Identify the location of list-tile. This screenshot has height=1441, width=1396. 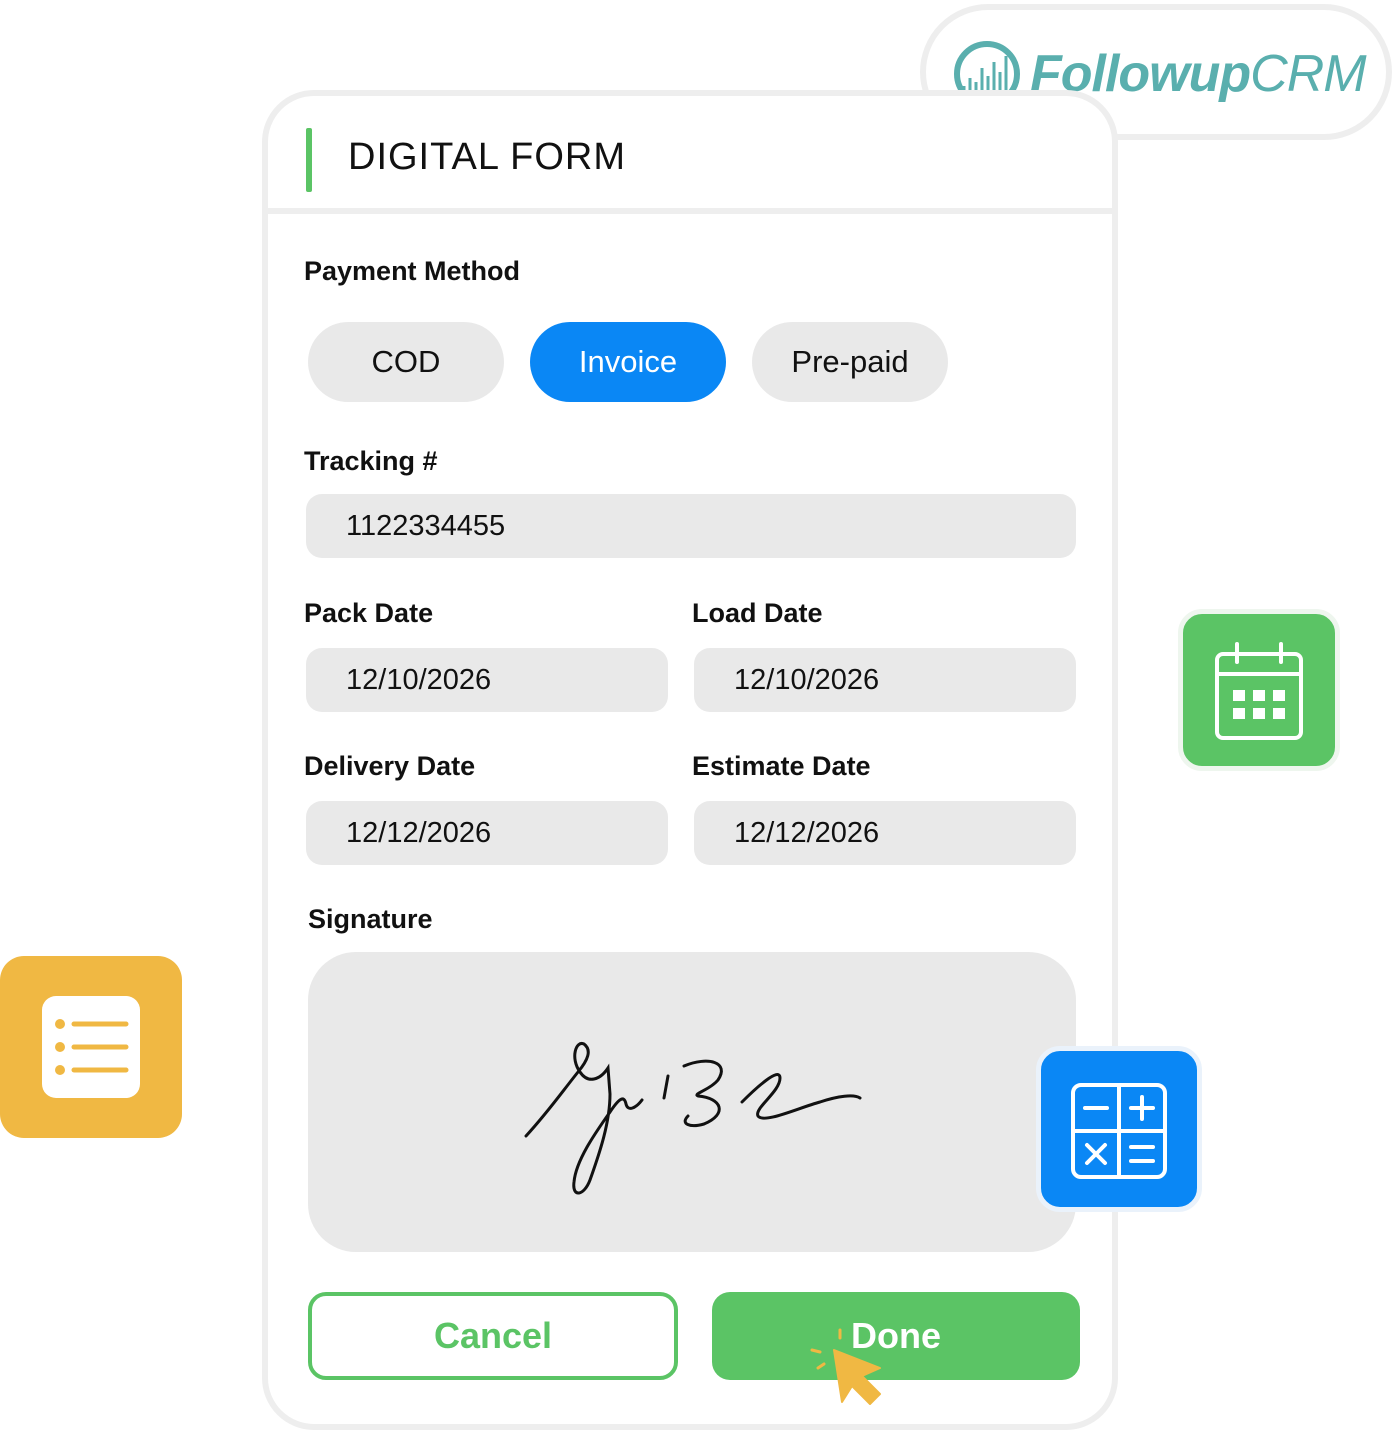
(91, 1047).